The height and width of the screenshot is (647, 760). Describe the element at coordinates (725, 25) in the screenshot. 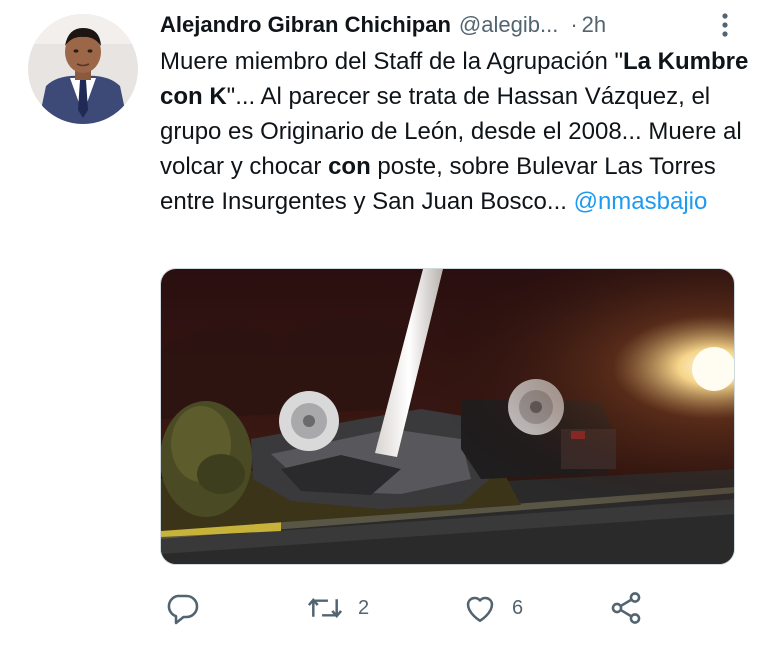

I see `more-options-icon` at that location.